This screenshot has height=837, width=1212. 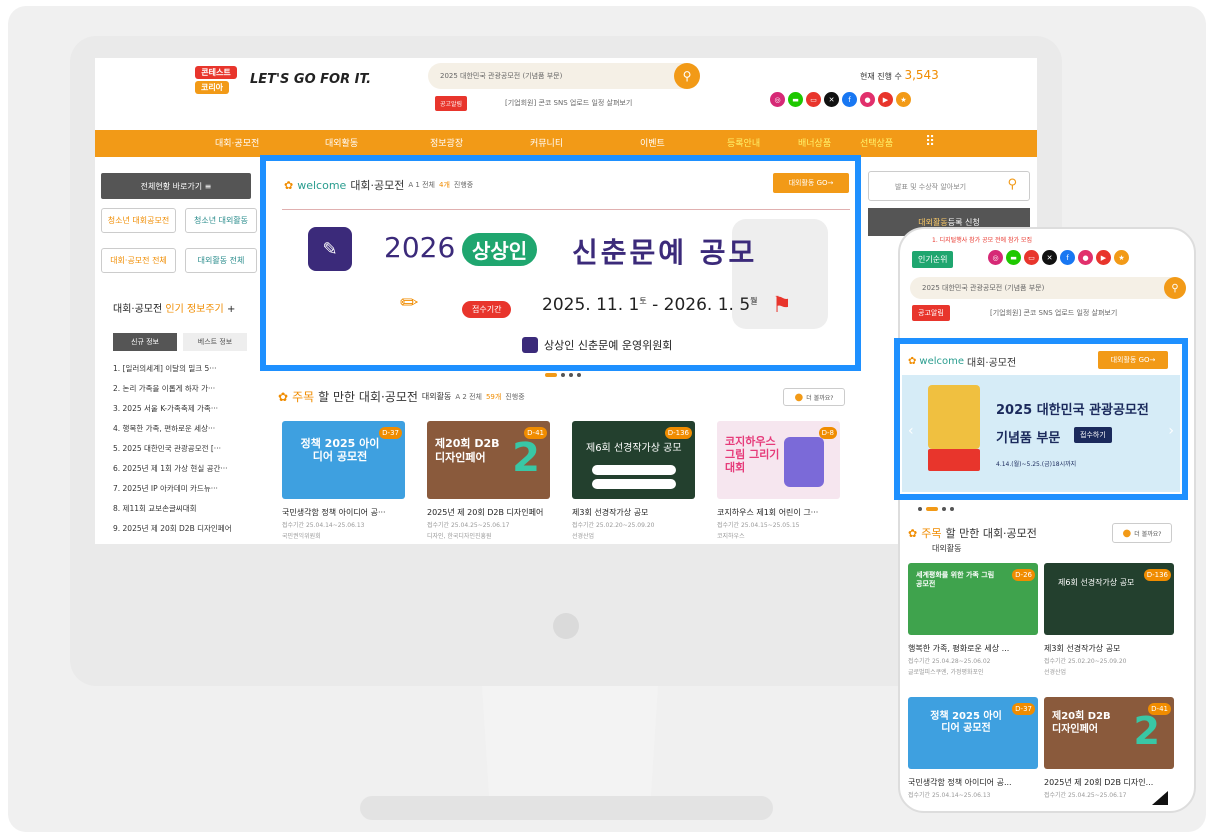 I want to click on nav-banner: 배너상품, so click(x=814, y=142).